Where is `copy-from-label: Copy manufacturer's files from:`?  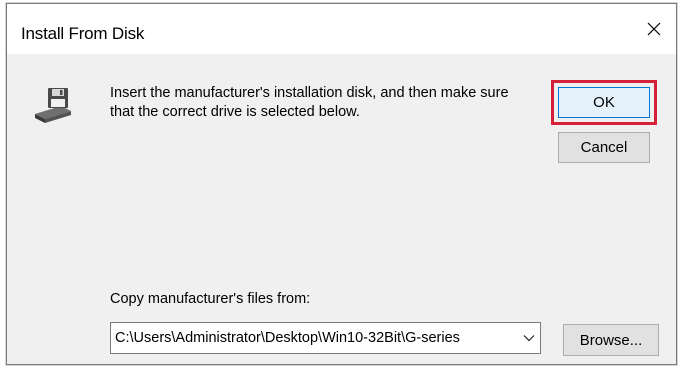
copy-from-label: Copy manufacturer's files from: is located at coordinates (210, 299).